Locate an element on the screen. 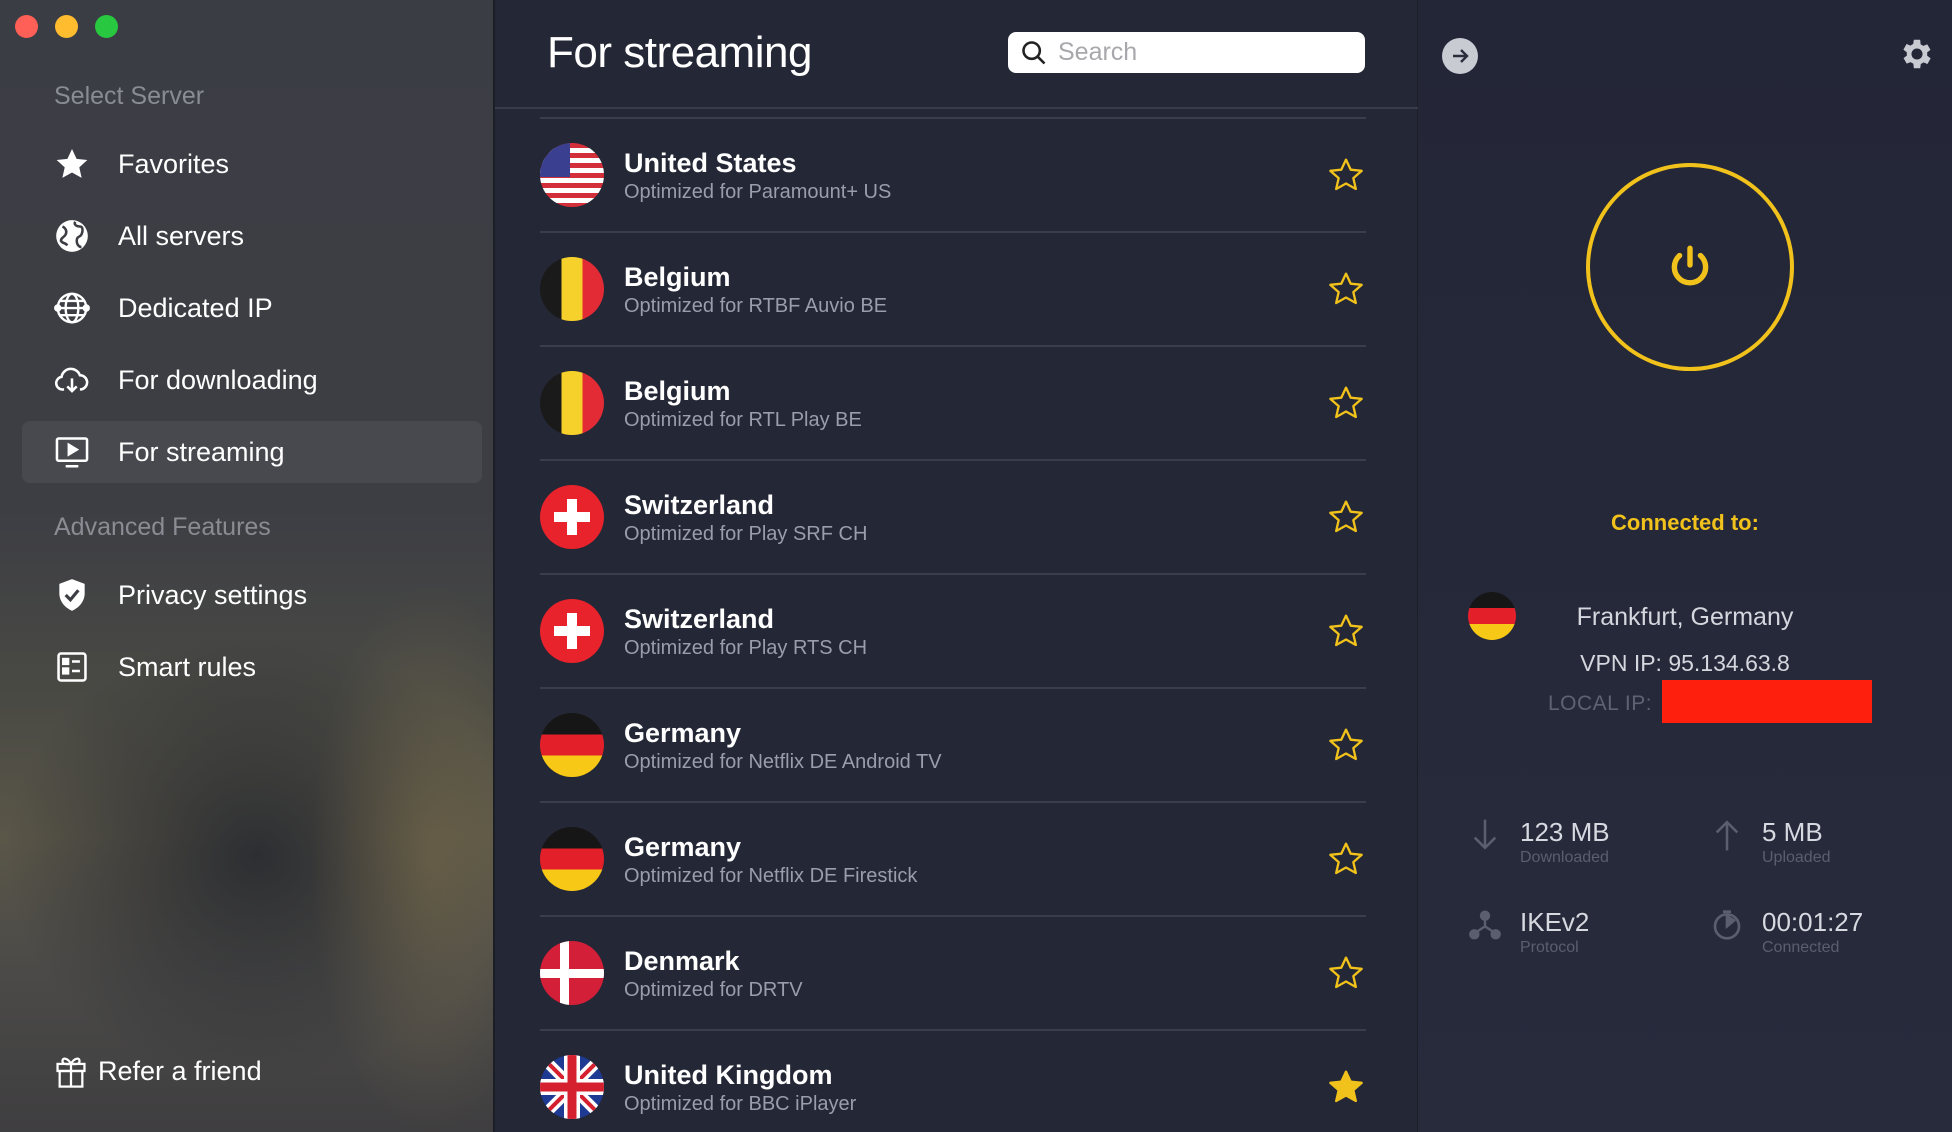 This screenshot has height=1132, width=1952. power-icon is located at coordinates (1690, 265).